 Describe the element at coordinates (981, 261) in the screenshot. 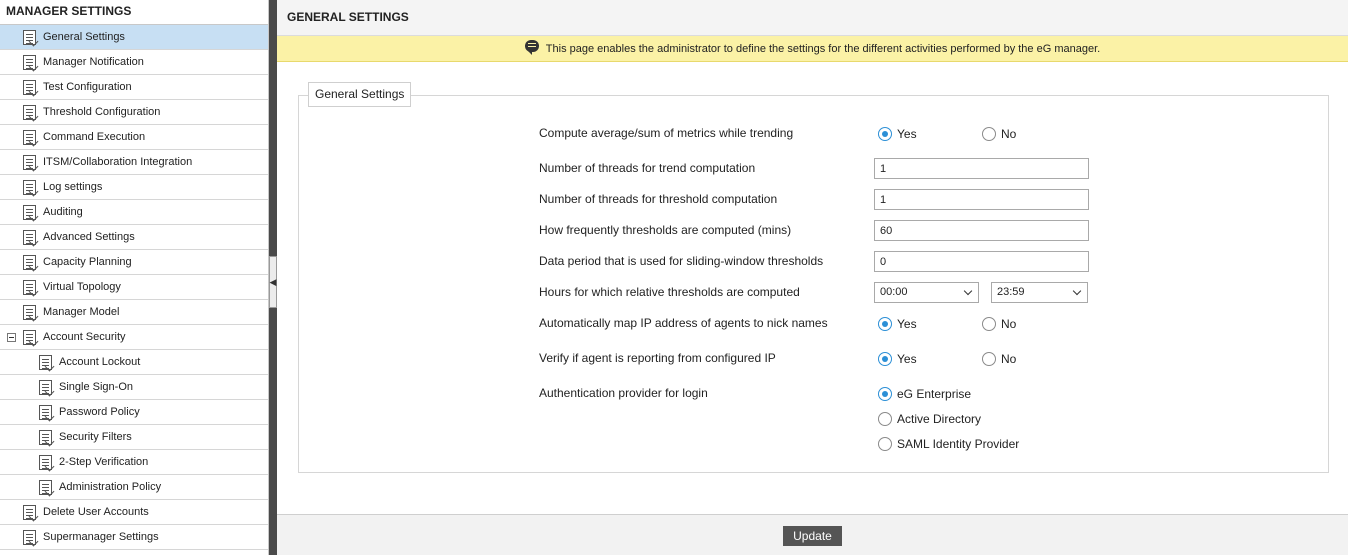

I see `sliding-window-input` at that location.